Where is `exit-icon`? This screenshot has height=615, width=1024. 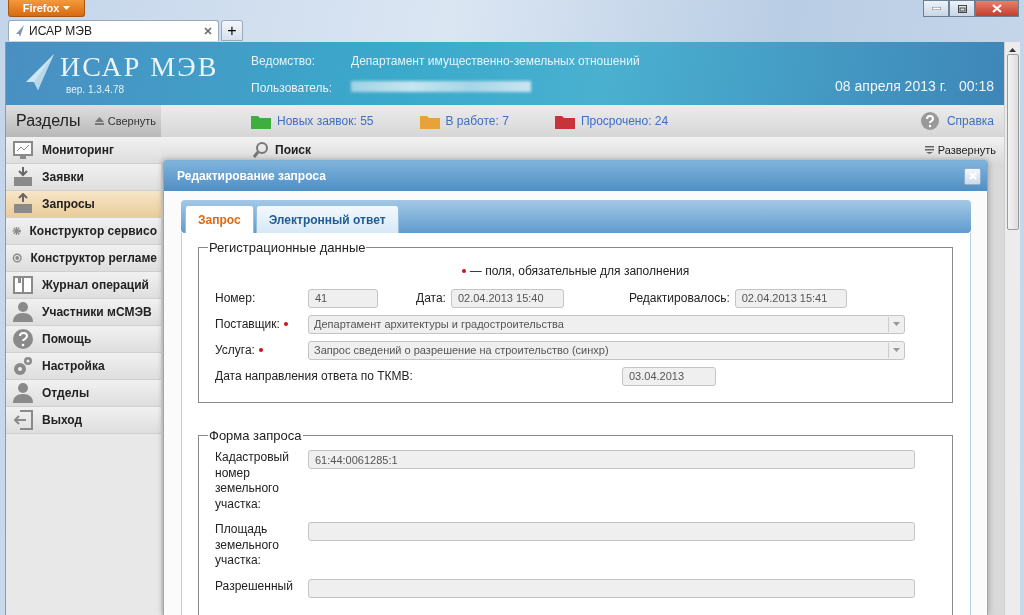 exit-icon is located at coordinates (23, 420).